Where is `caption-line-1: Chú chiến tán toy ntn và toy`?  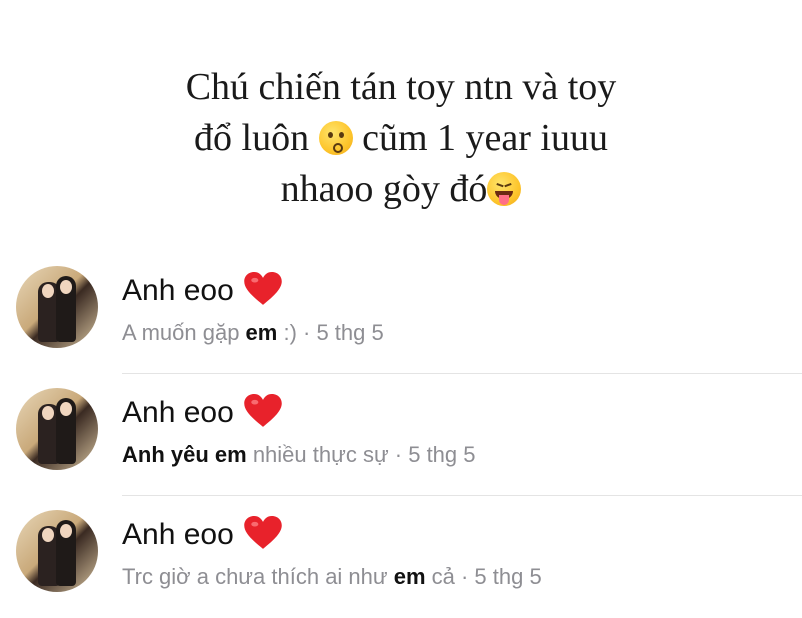
caption-line-1: Chú chiến tán toy ntn và toy is located at coordinates (401, 87).